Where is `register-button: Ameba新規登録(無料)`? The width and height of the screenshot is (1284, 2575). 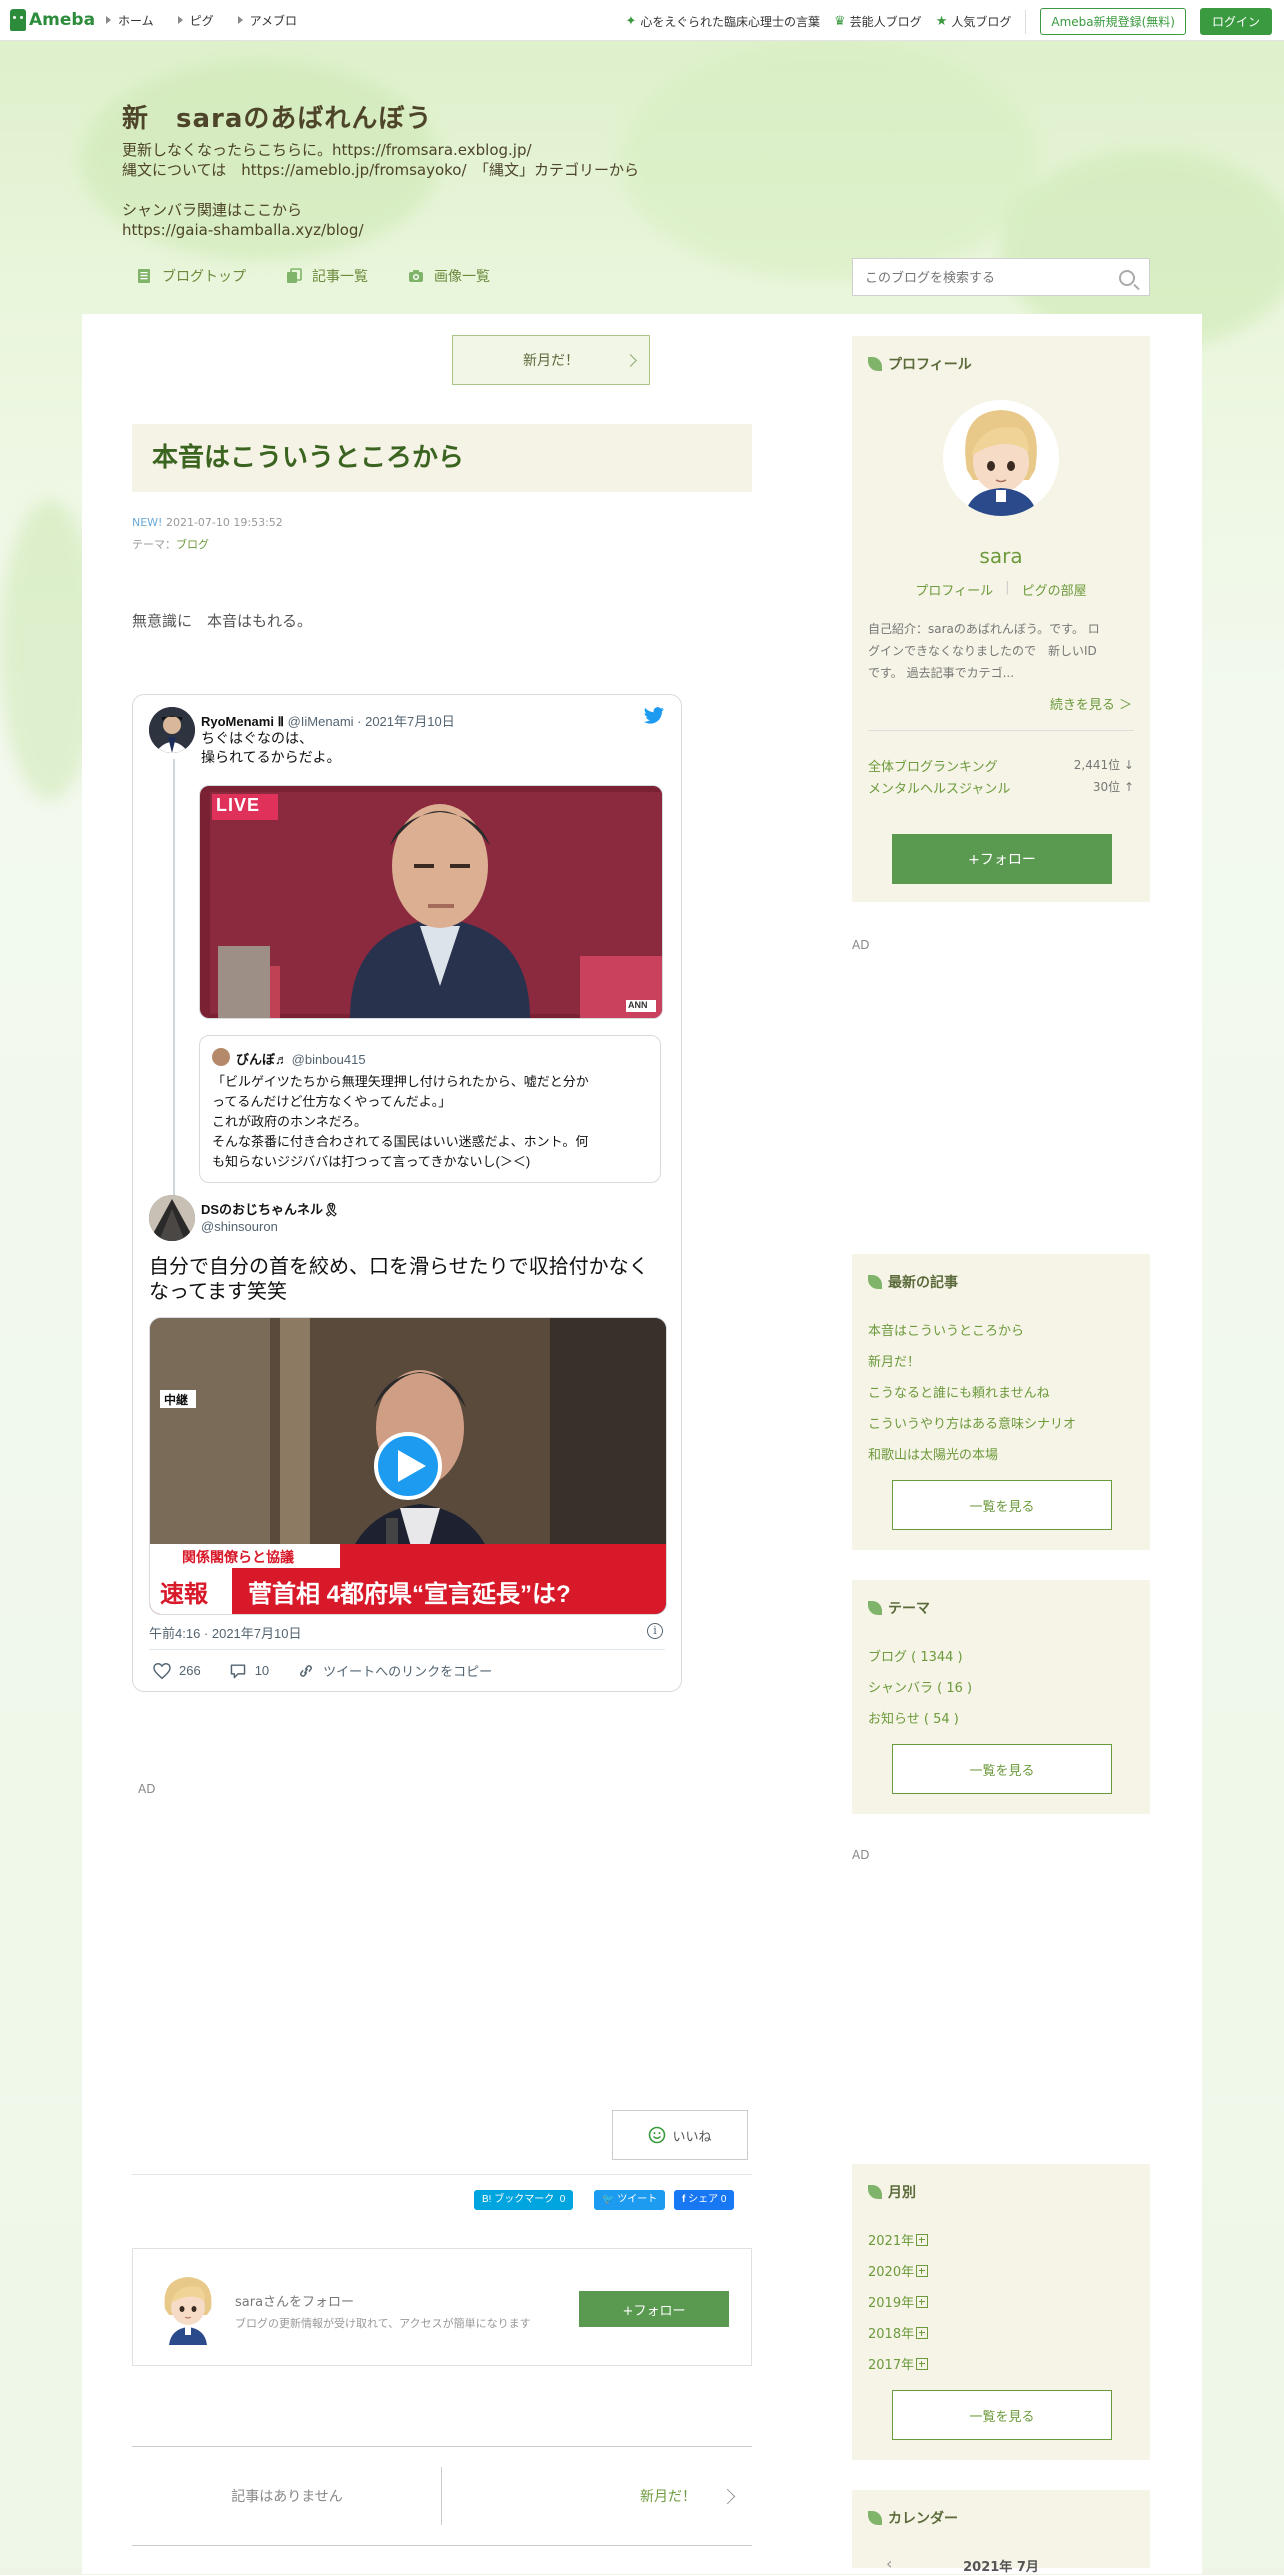
register-button: Ameba新規登録(無料) is located at coordinates (1113, 21).